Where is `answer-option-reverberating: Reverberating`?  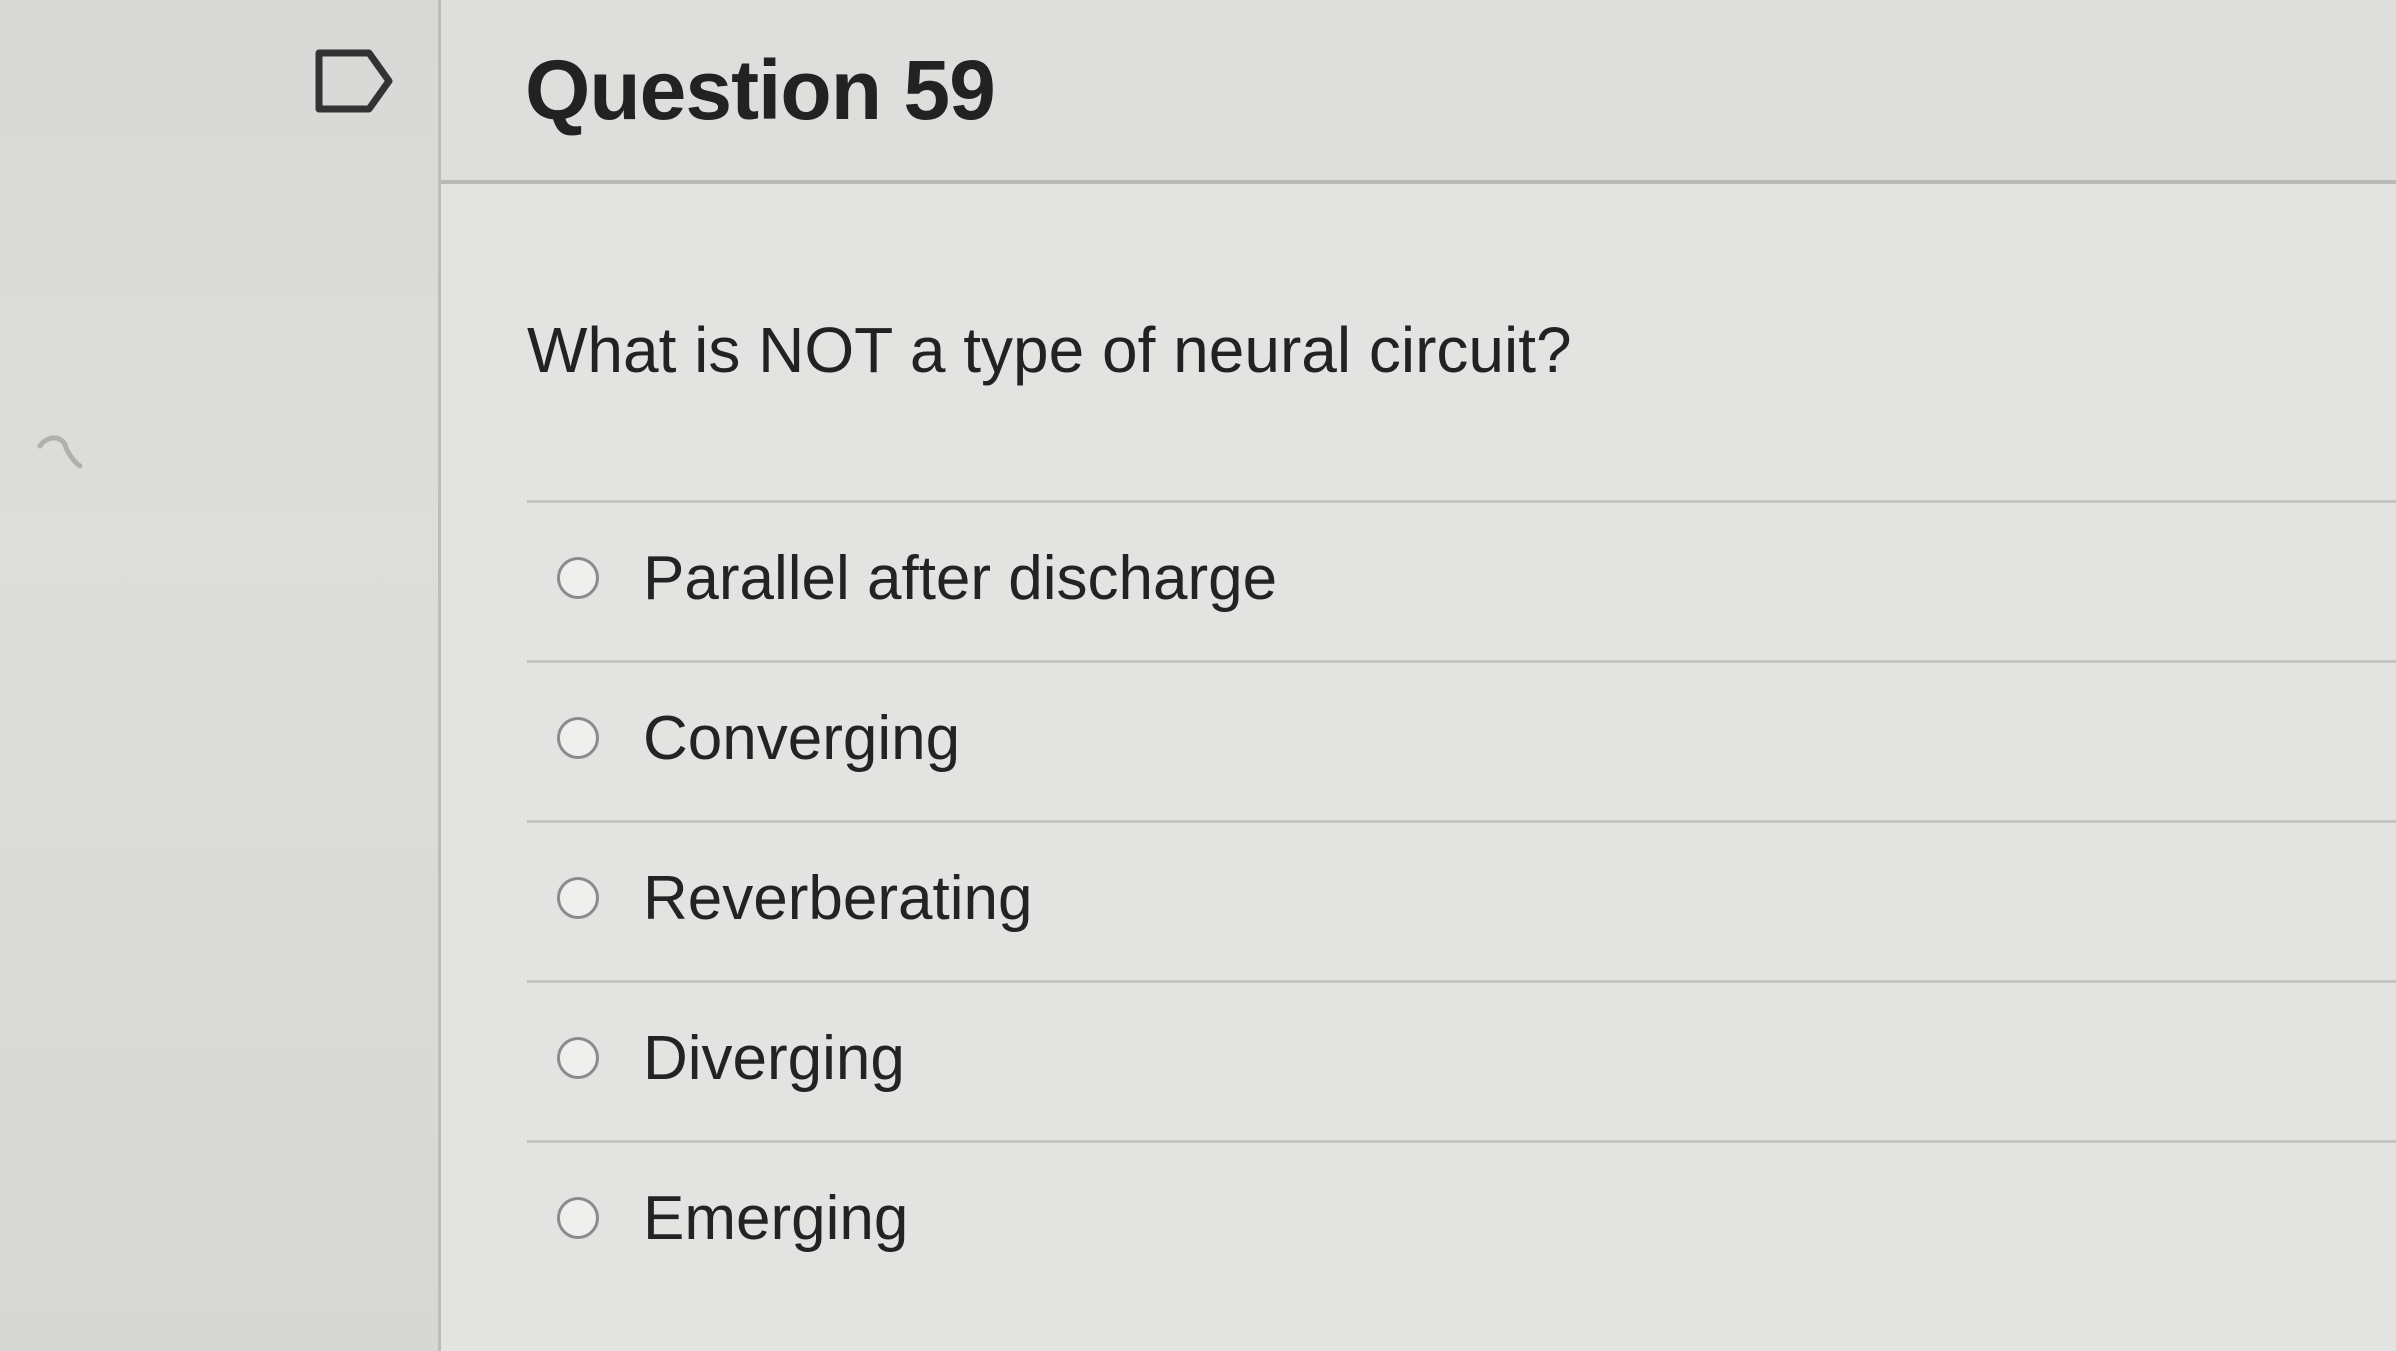
answer-option-reverberating: Reverberating is located at coordinates (1461, 900).